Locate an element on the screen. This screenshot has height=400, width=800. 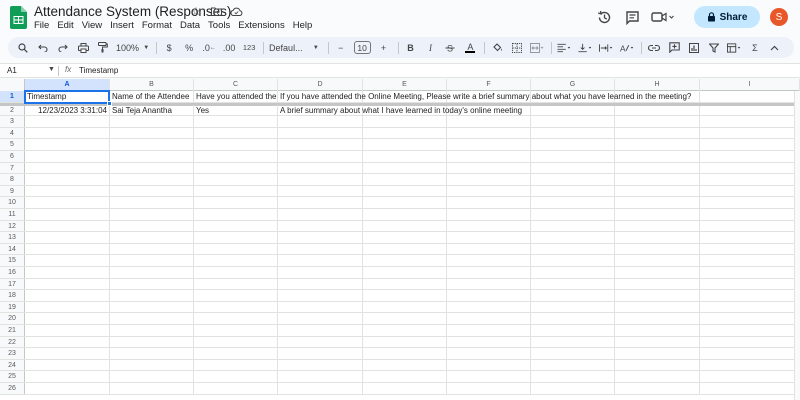
cell-i26 is located at coordinates (750, 388).